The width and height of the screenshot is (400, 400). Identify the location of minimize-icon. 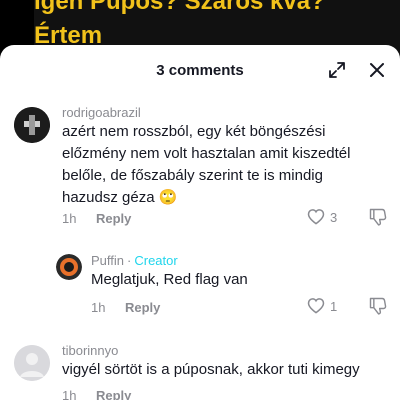
(337, 70).